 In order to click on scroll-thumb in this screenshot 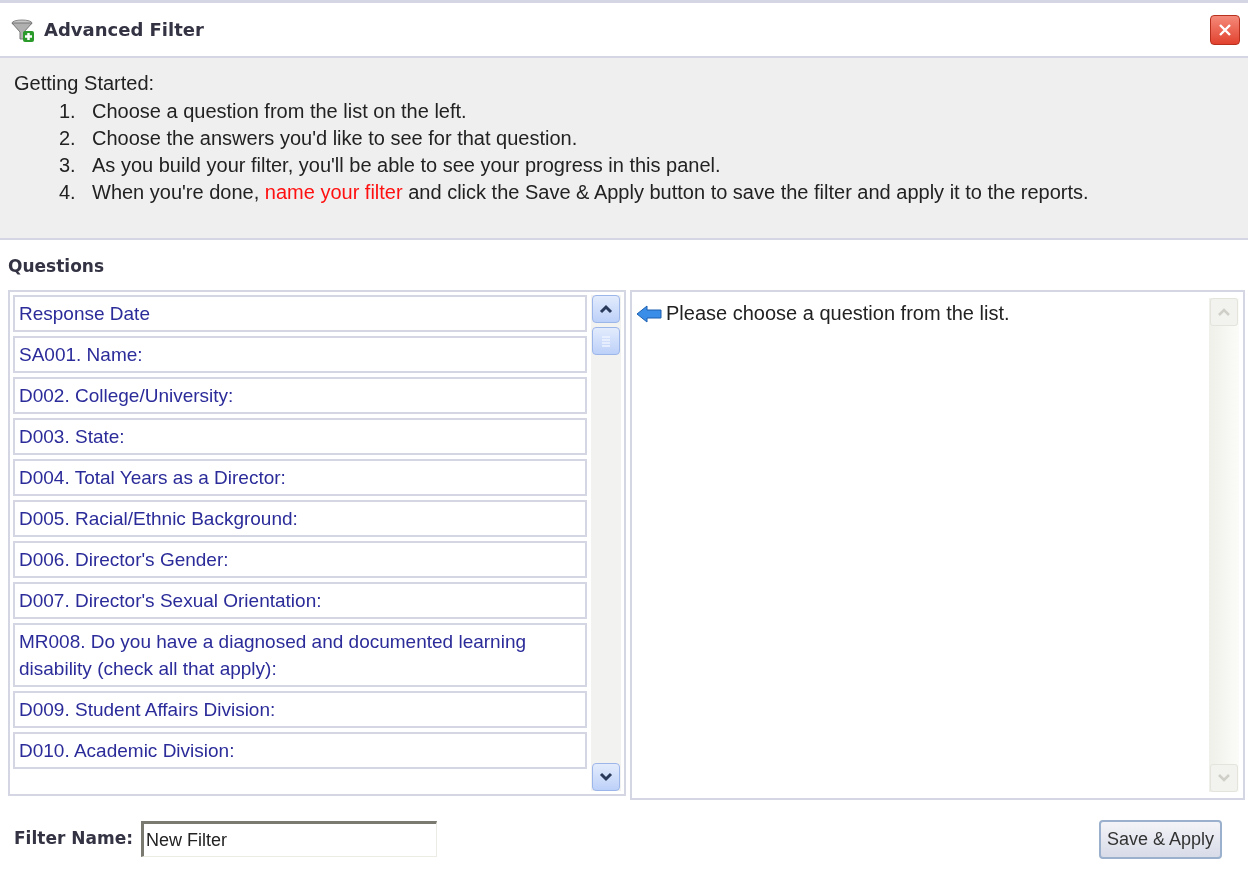, I will do `click(606, 340)`.